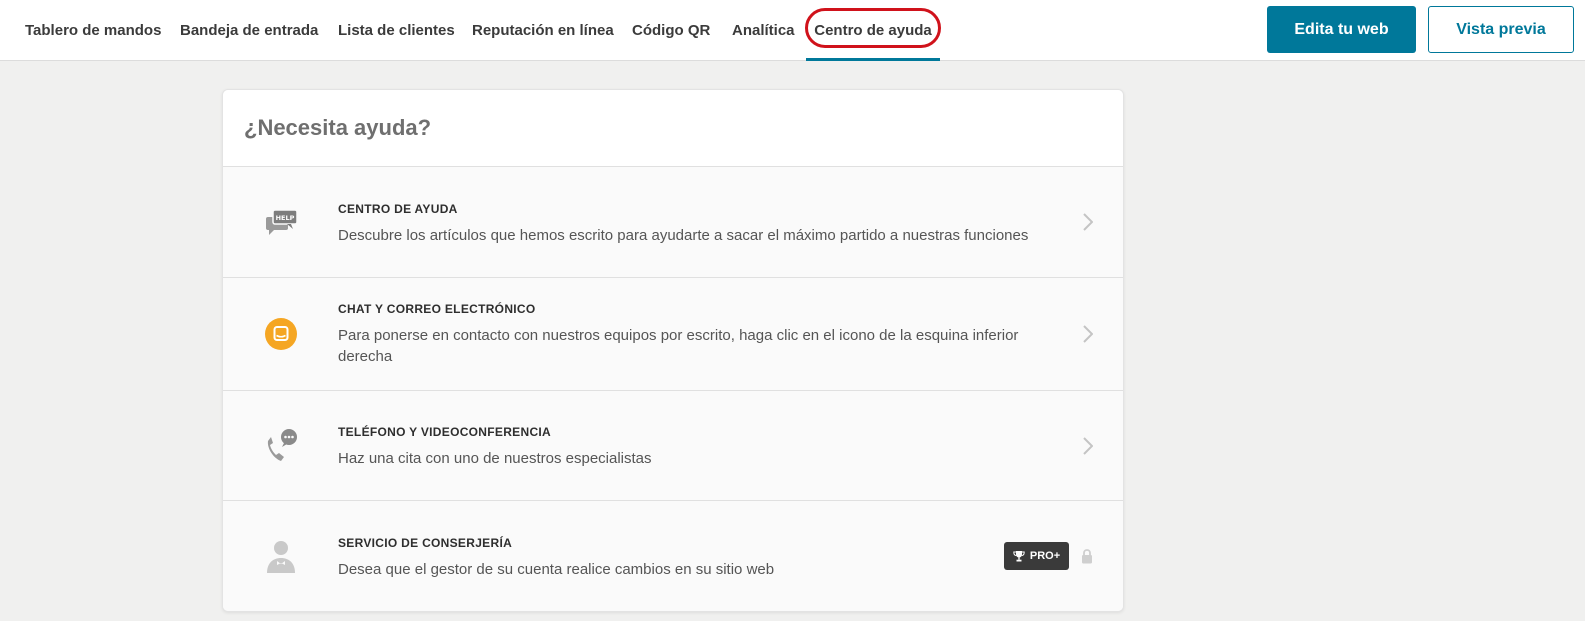 The image size is (1585, 621). Describe the element at coordinates (249, 30) in the screenshot. I see `tab-bandeja-de-entrada: Bandeja de entrada` at that location.